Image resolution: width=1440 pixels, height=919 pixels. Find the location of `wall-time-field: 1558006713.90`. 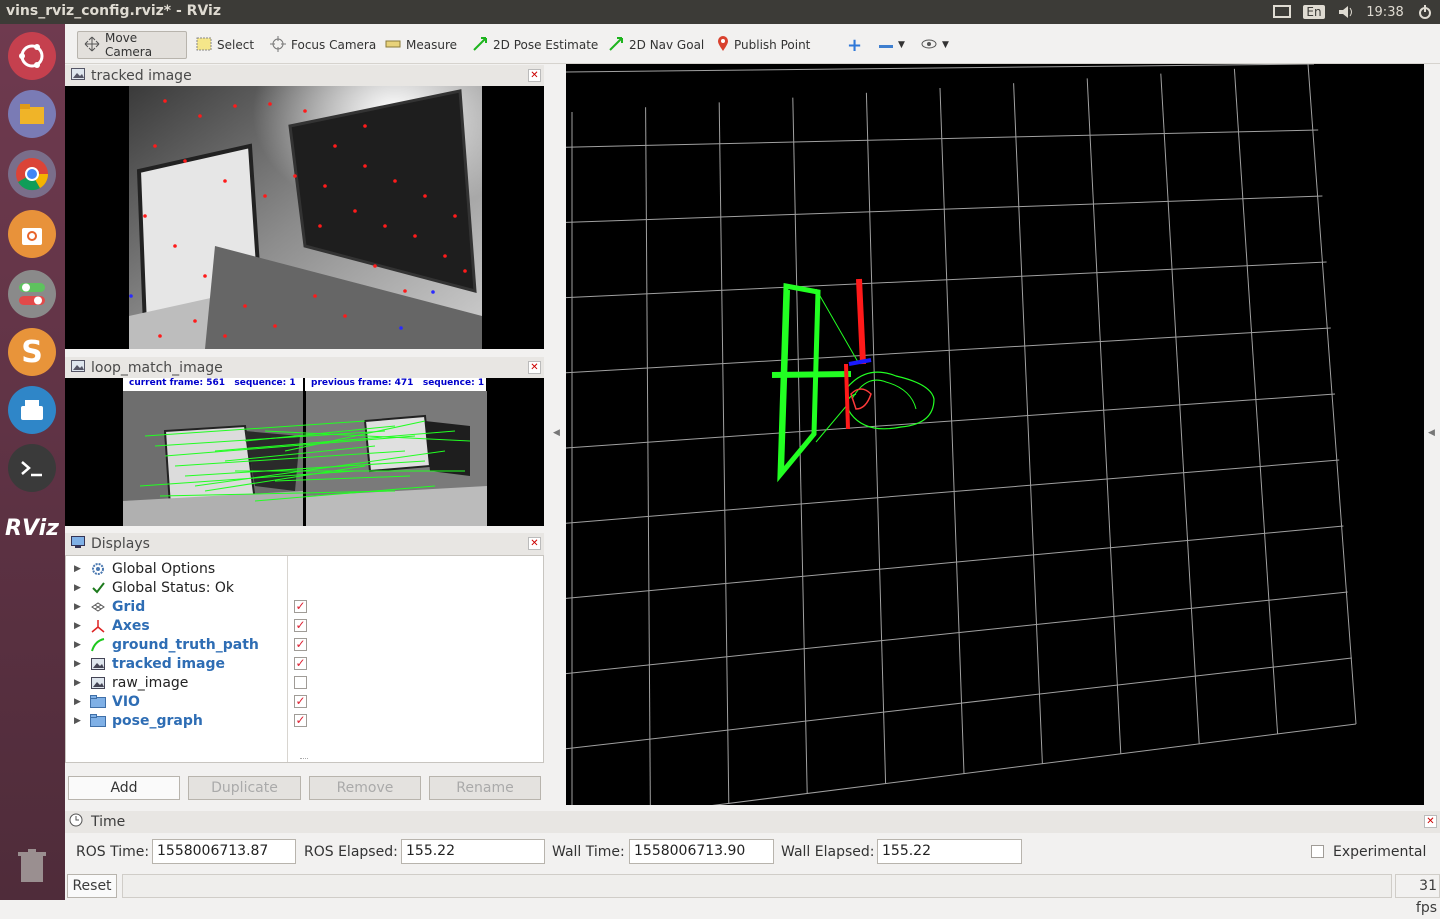

wall-time-field: 1558006713.90 is located at coordinates (701, 851).